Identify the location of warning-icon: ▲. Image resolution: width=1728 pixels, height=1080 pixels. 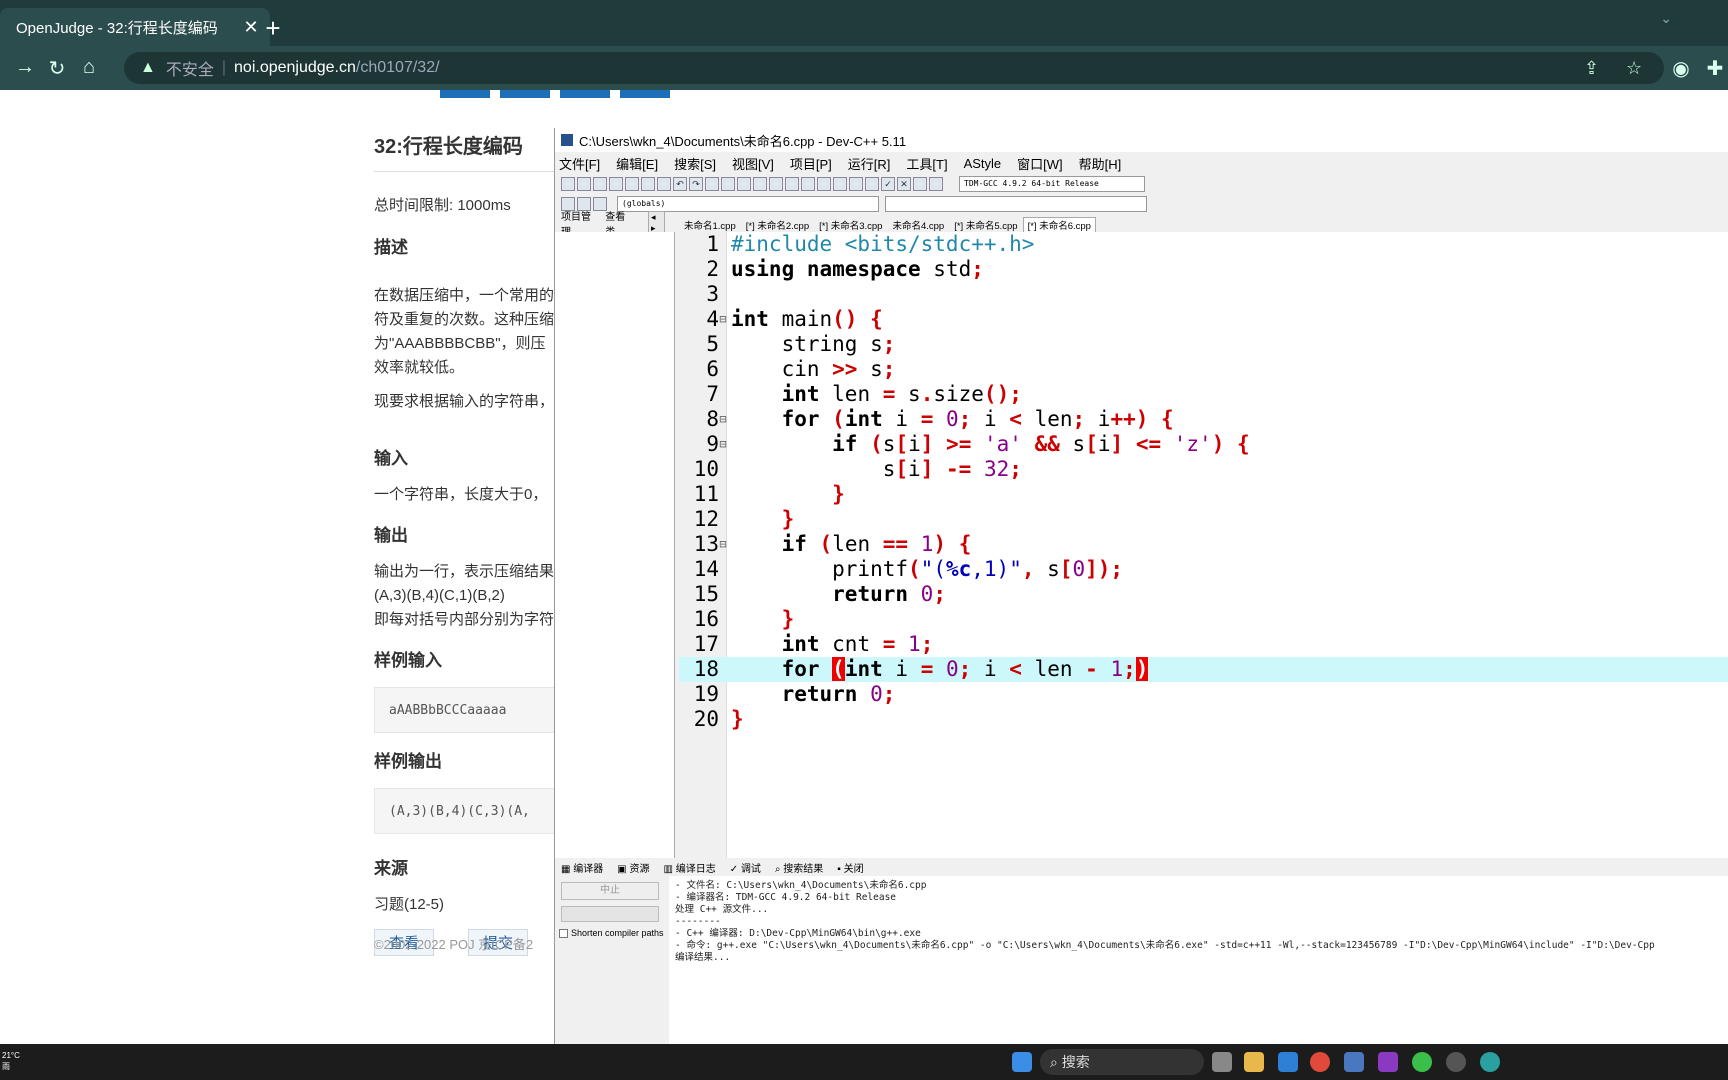
(148, 68).